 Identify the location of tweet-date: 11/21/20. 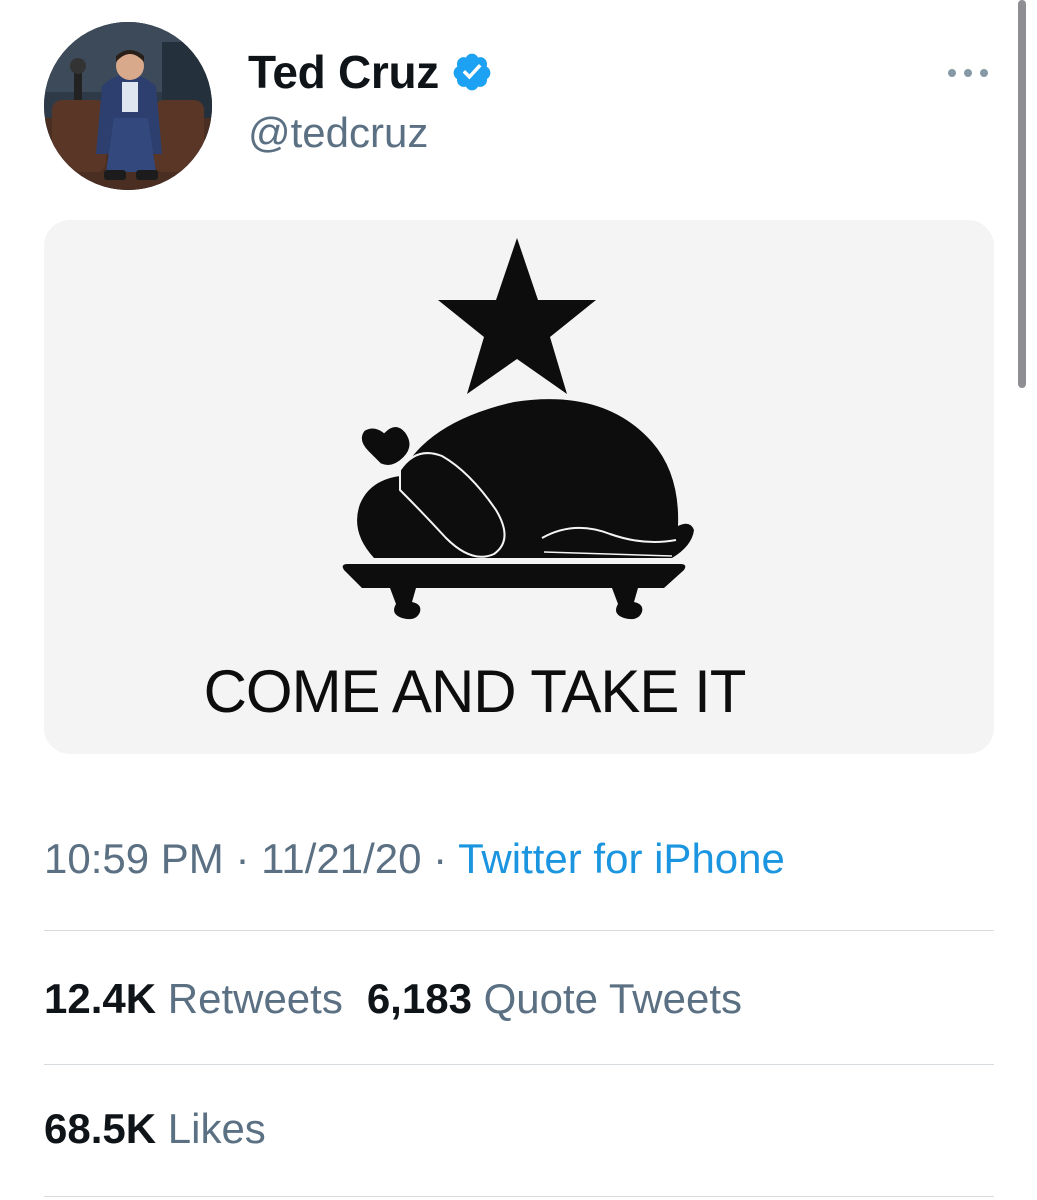
(341, 858).